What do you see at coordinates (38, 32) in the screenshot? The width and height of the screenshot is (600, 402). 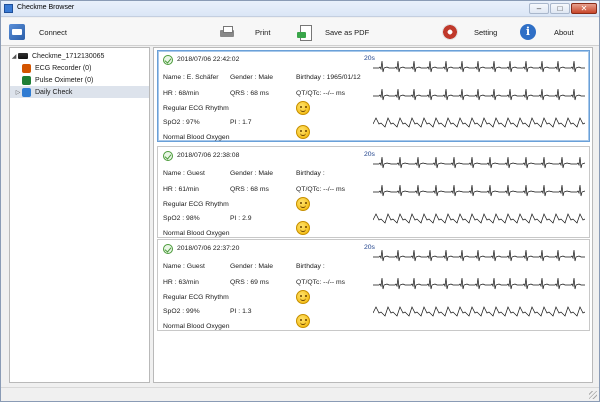 I see `connect-button: Connect` at bounding box center [38, 32].